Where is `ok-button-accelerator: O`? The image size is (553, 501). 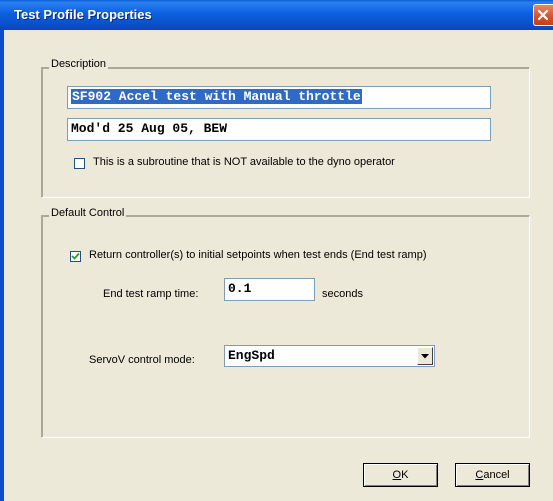 ok-button-accelerator: O is located at coordinates (397, 475).